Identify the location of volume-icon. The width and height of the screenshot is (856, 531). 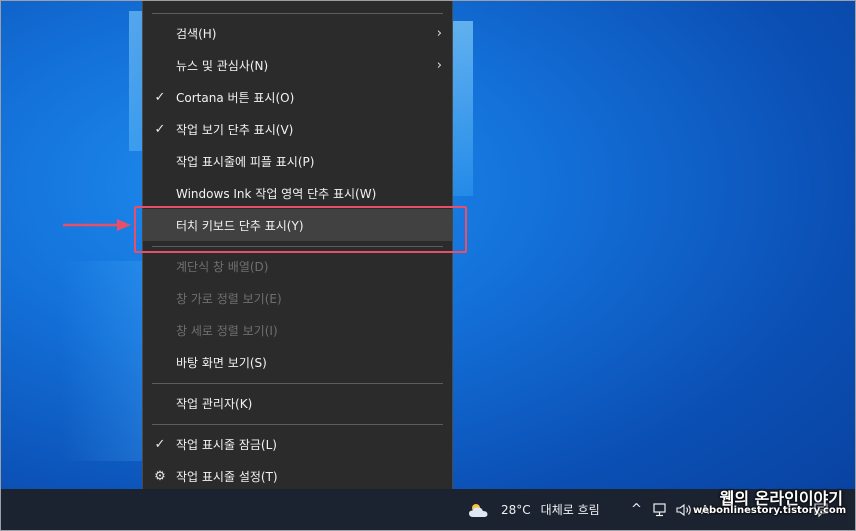
(685, 509).